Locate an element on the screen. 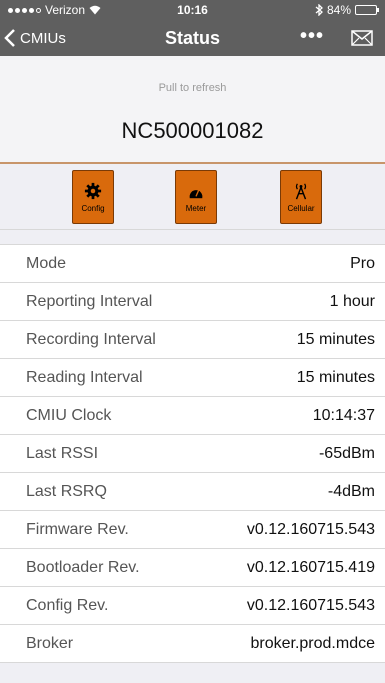  status-row: Firmware Rev. v0.12.160715.543 is located at coordinates (192, 530).